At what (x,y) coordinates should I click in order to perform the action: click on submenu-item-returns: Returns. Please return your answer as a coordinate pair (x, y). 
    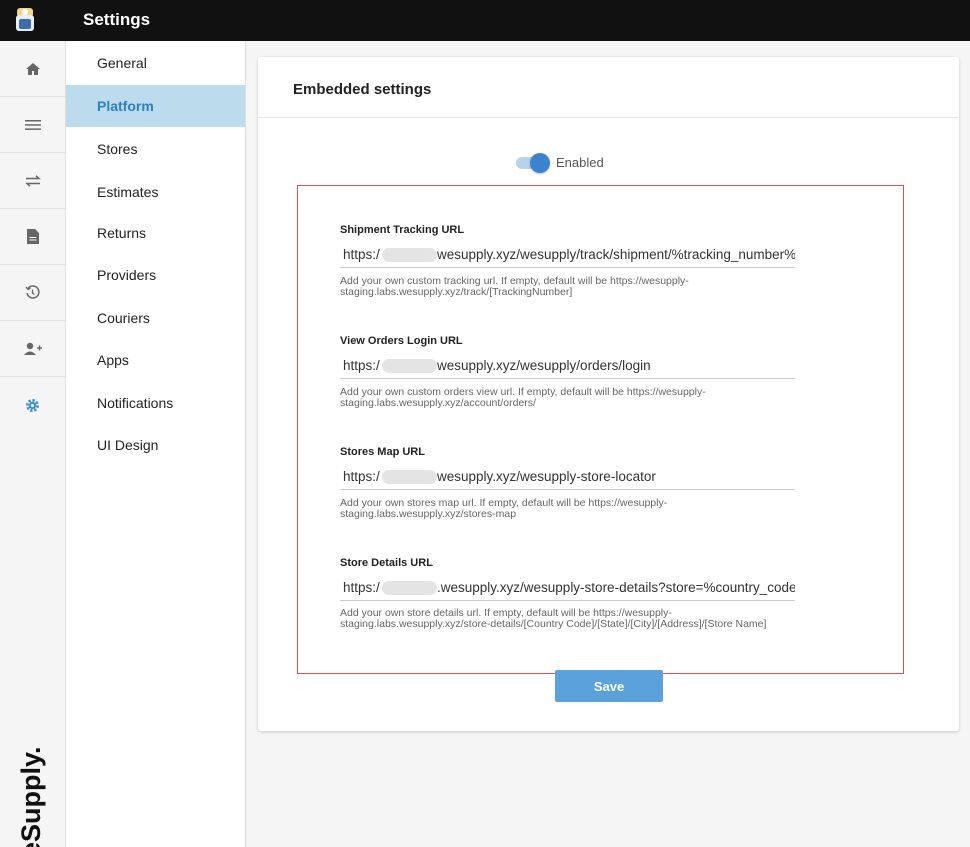
    Looking at the image, I should click on (155, 233).